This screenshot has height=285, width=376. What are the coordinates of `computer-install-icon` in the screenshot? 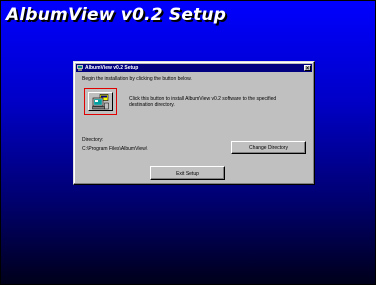 It's located at (100, 102).